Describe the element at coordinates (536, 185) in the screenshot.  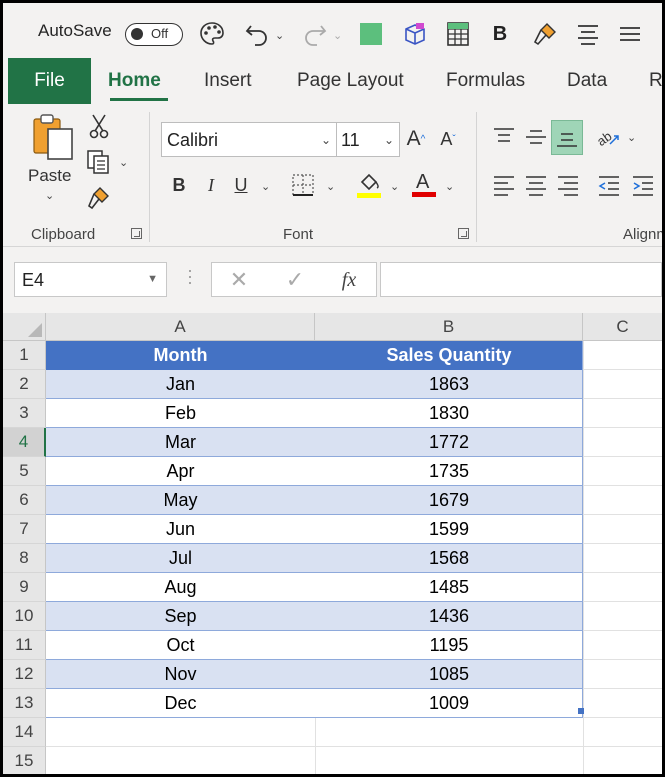
I see `align-center-ribbon-icon` at that location.